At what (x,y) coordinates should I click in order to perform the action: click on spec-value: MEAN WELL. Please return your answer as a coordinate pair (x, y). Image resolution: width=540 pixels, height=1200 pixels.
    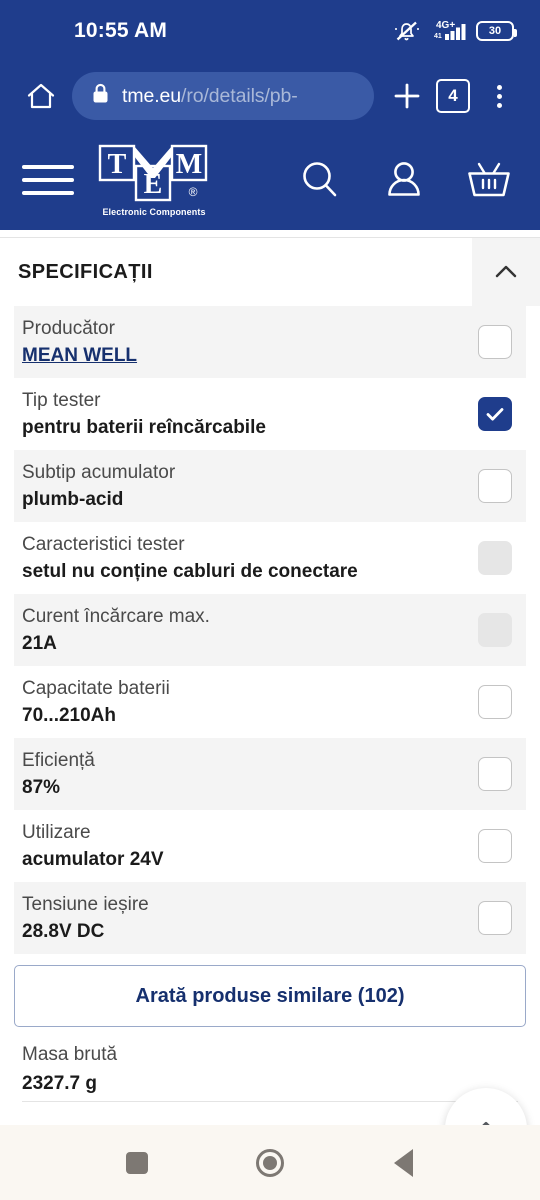
    Looking at the image, I should click on (250, 356).